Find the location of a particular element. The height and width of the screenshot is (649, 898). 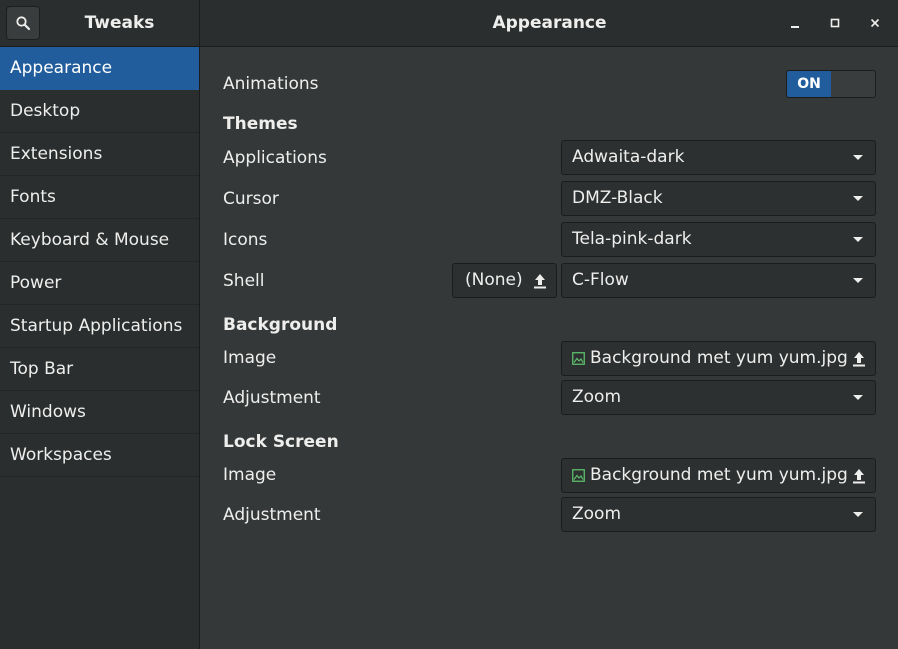

lock-screen-adjustment-value: Zoom is located at coordinates (597, 514).